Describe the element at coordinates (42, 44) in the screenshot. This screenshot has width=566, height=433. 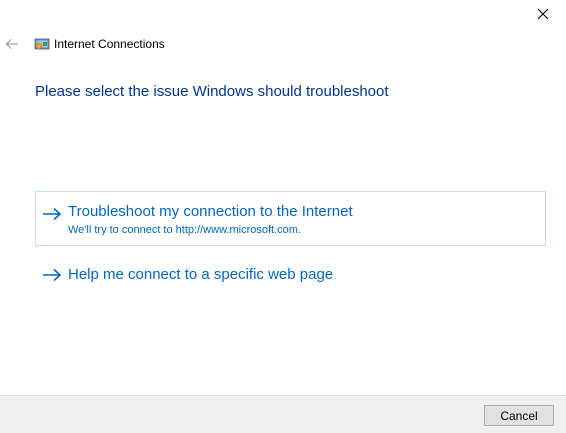
I see `internet-connections-icon` at that location.